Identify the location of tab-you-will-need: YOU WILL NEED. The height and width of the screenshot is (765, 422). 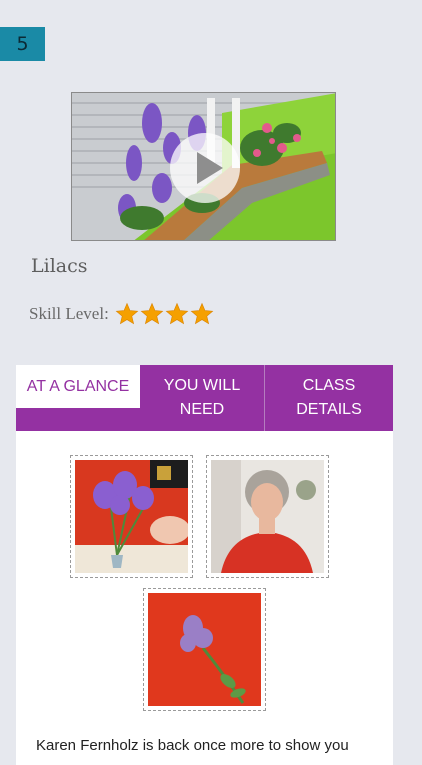
(202, 398).